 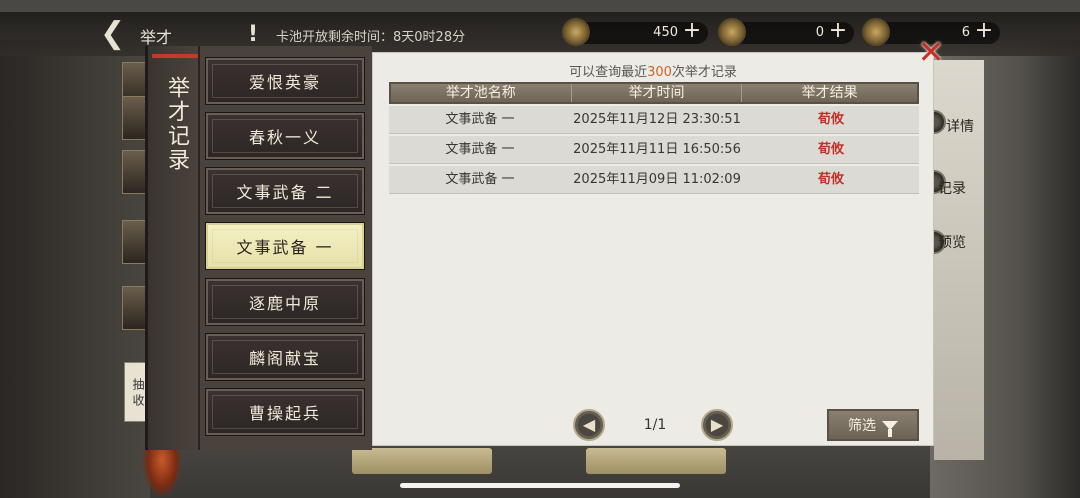 What do you see at coordinates (984, 31) in the screenshot?
I see `add-ticket-button: +` at bounding box center [984, 31].